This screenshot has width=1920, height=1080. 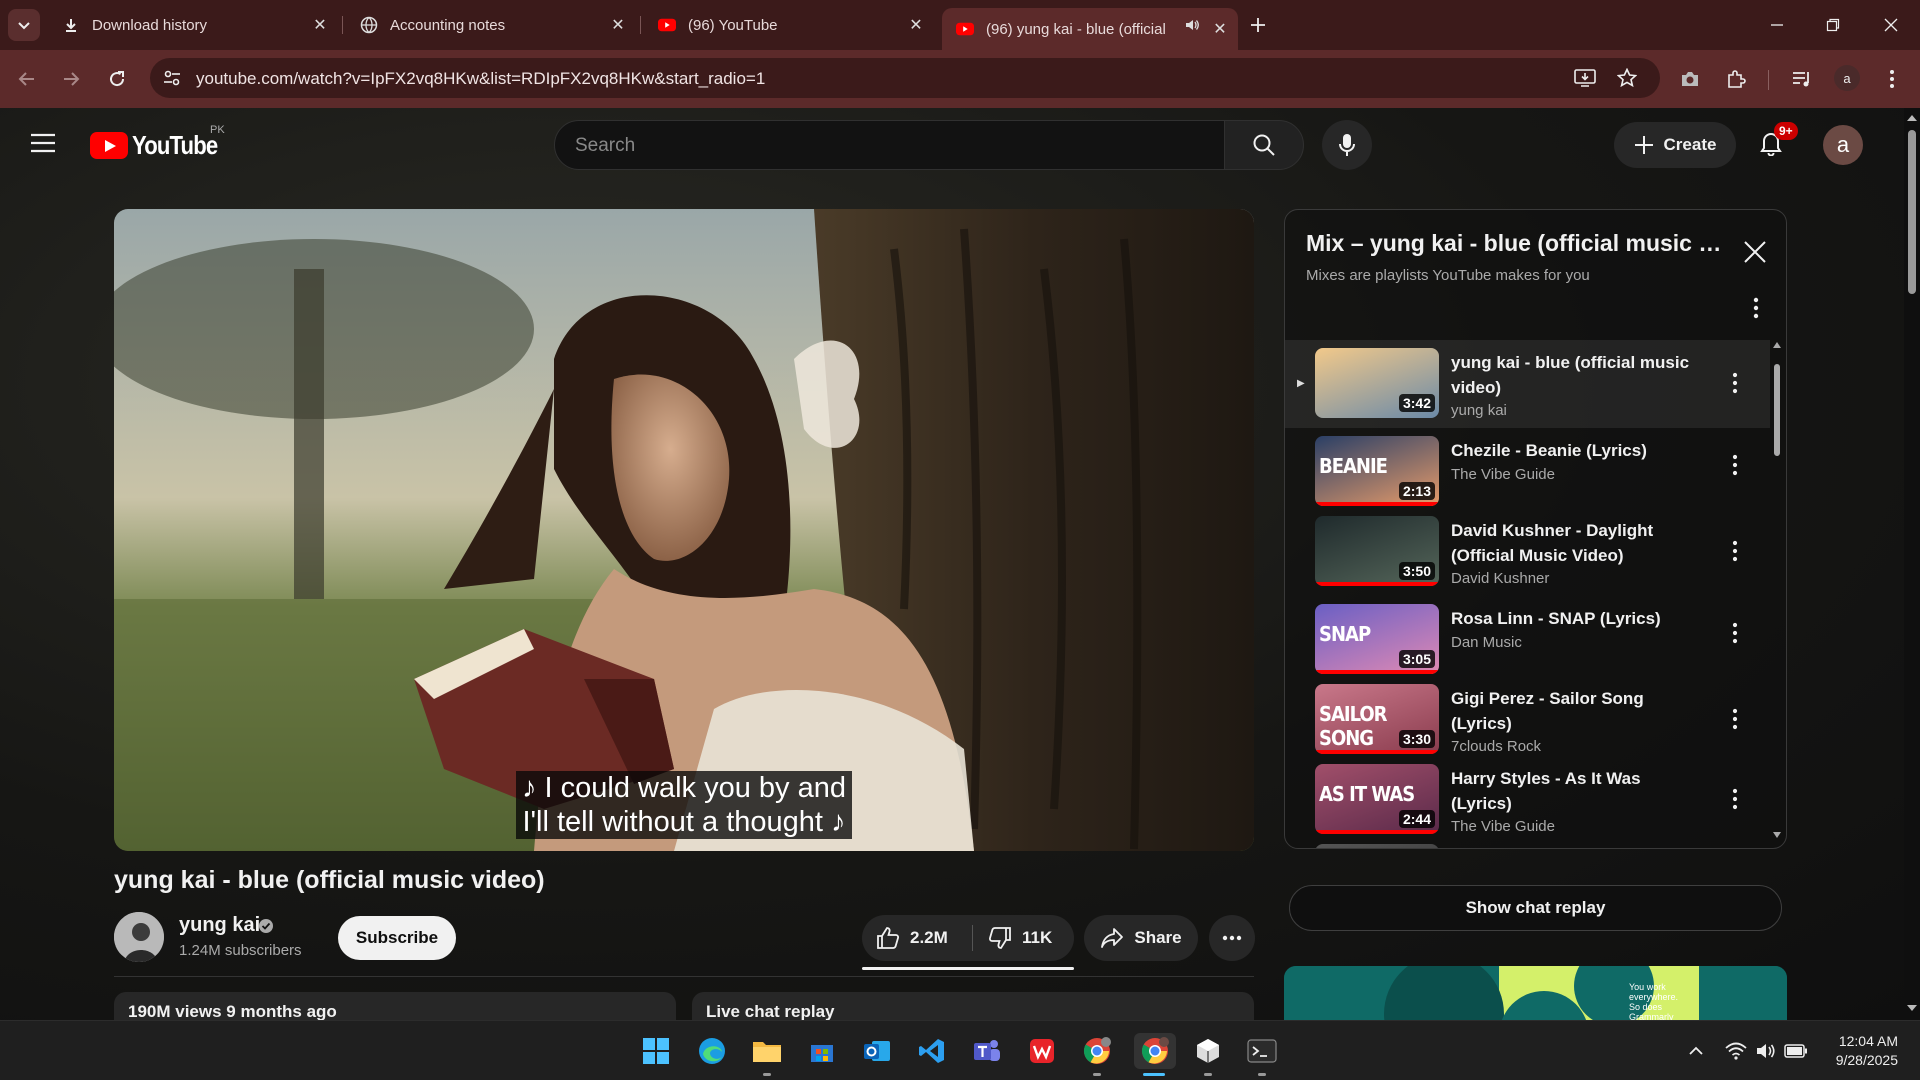 What do you see at coordinates (1377, 799) in the screenshot?
I see `playlist-item-thumbnail: AS IT WAS 2:44` at bounding box center [1377, 799].